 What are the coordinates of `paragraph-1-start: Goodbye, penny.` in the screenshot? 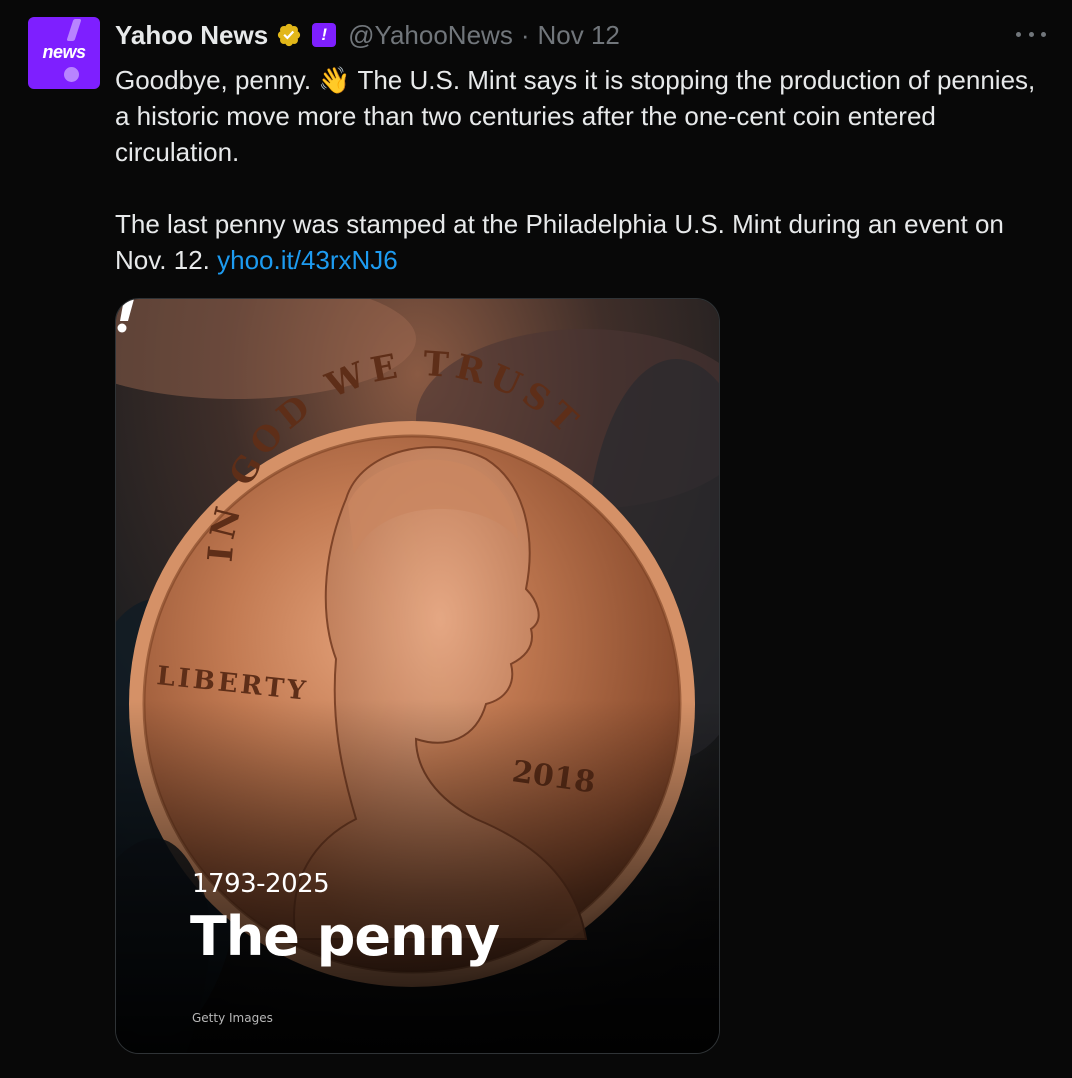 It's located at (217, 80).